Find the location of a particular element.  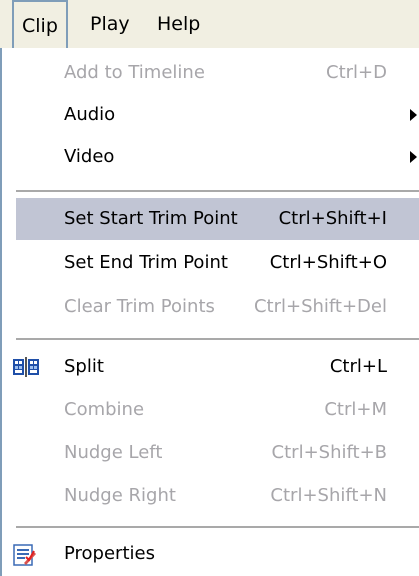

properties-icon is located at coordinates (24, 554).